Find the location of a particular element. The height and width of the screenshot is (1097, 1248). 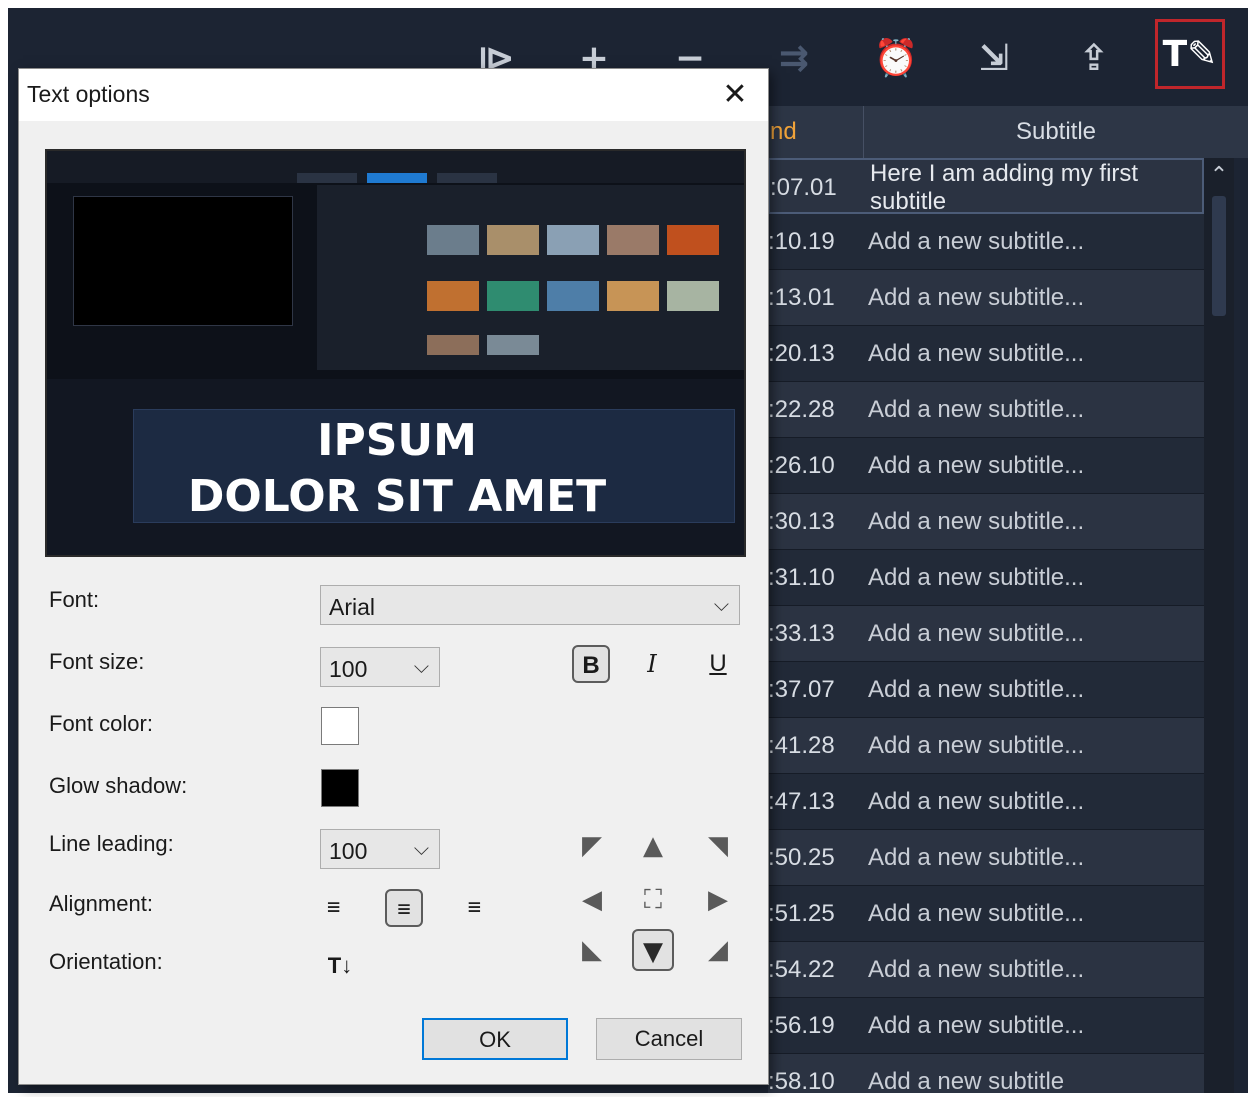

text-options-icon: T✎ is located at coordinates (1190, 54).